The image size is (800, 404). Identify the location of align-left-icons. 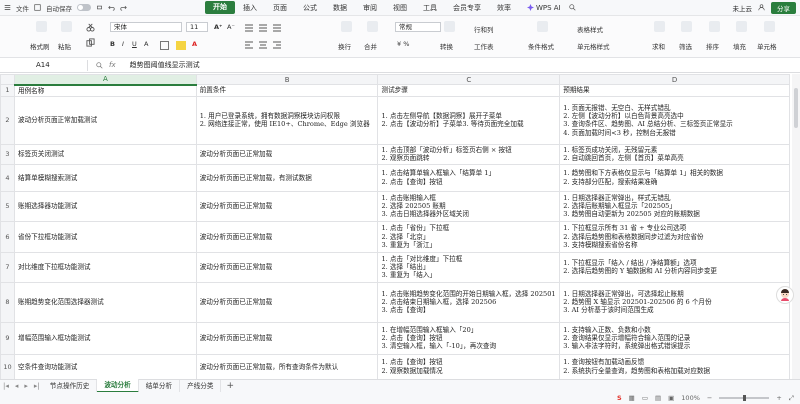
(270, 45).